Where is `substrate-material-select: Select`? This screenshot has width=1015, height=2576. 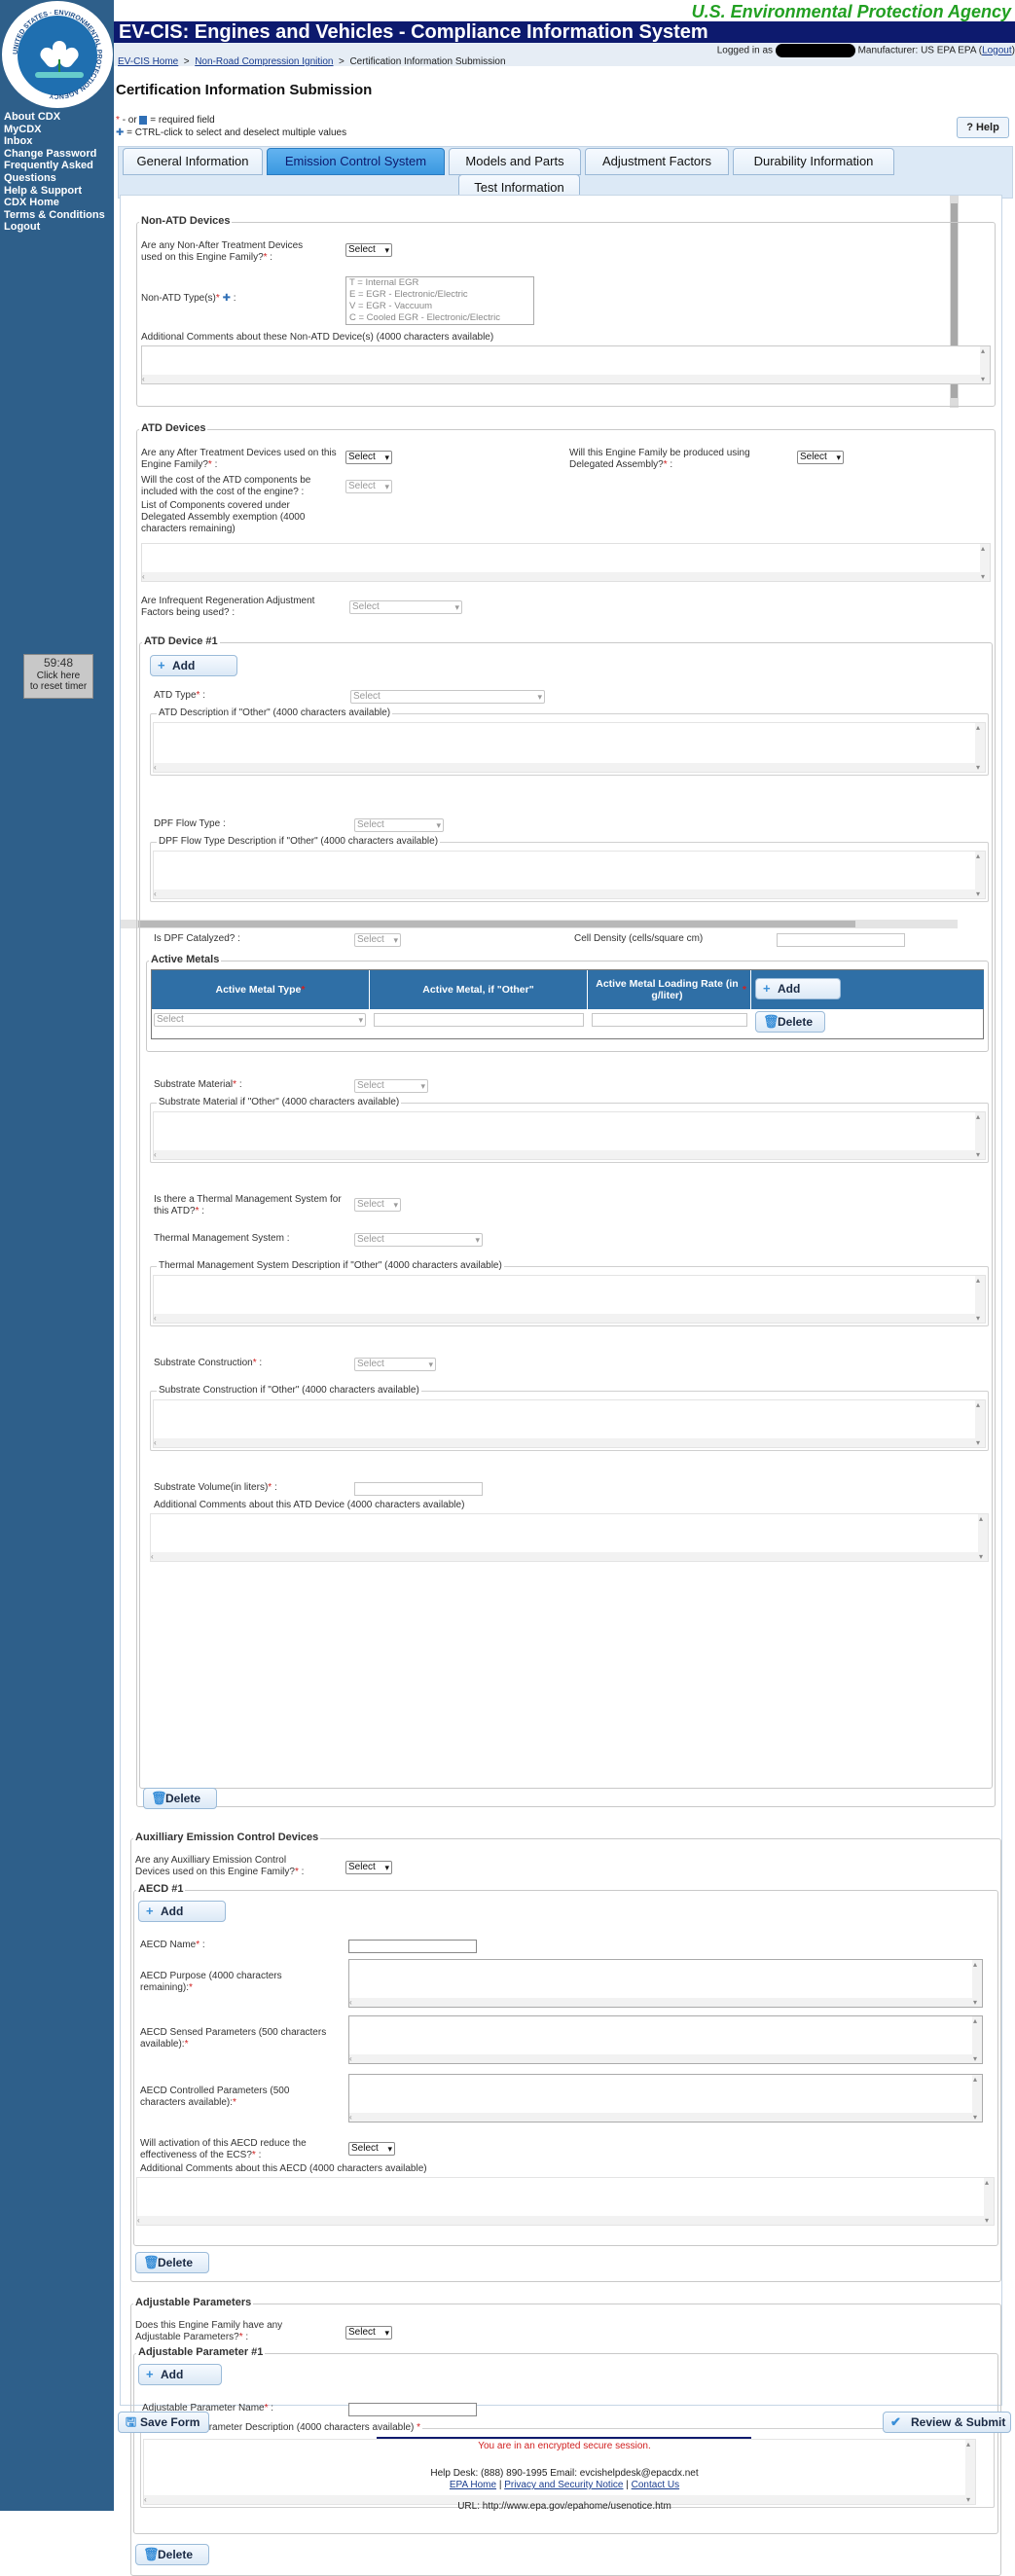
substrate-material-select: Select is located at coordinates (391, 1086).